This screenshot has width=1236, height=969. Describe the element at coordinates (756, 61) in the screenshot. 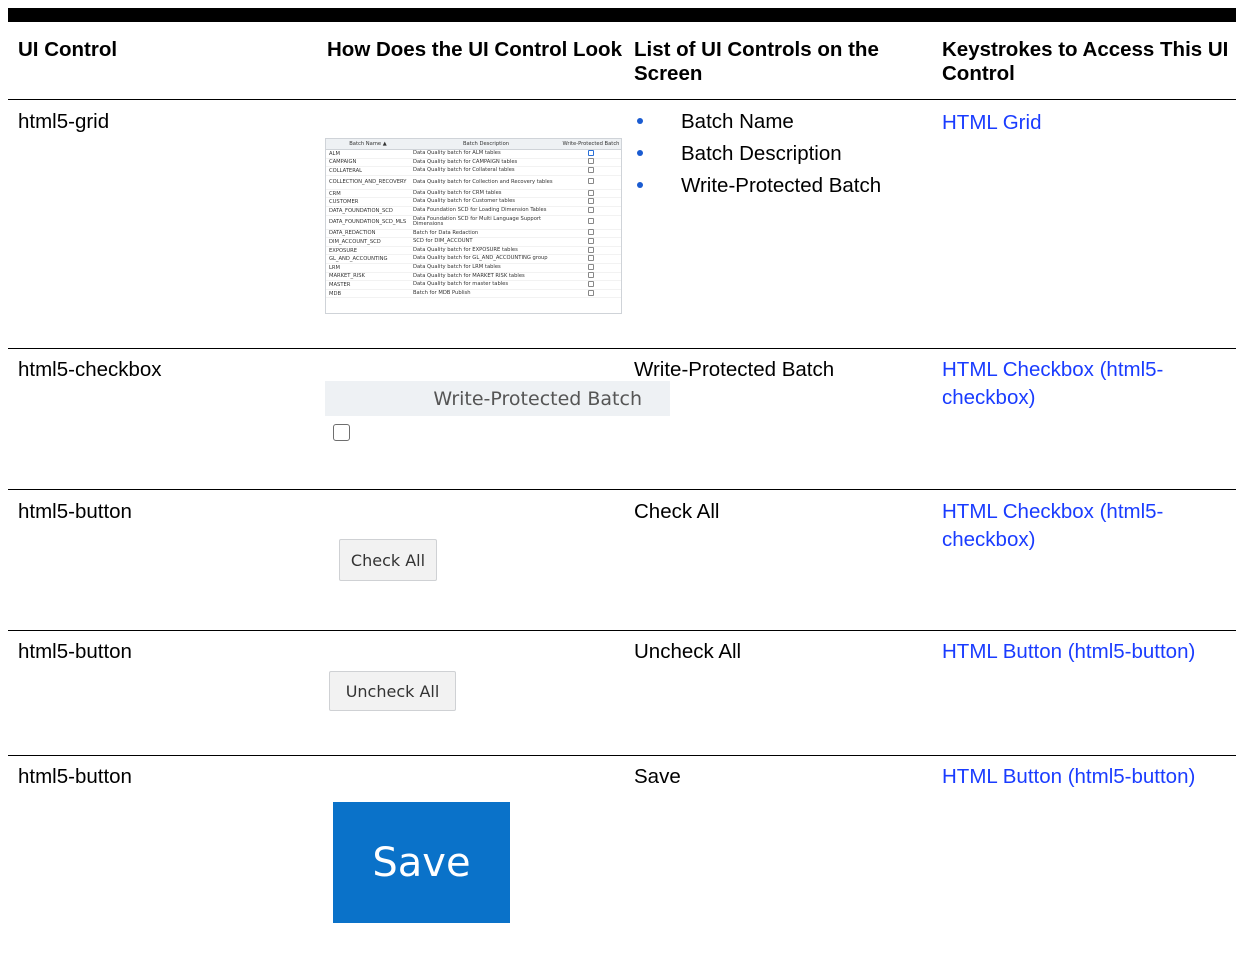

I see `header-ui-controls-list: List of UI Controls on the Screen` at that location.